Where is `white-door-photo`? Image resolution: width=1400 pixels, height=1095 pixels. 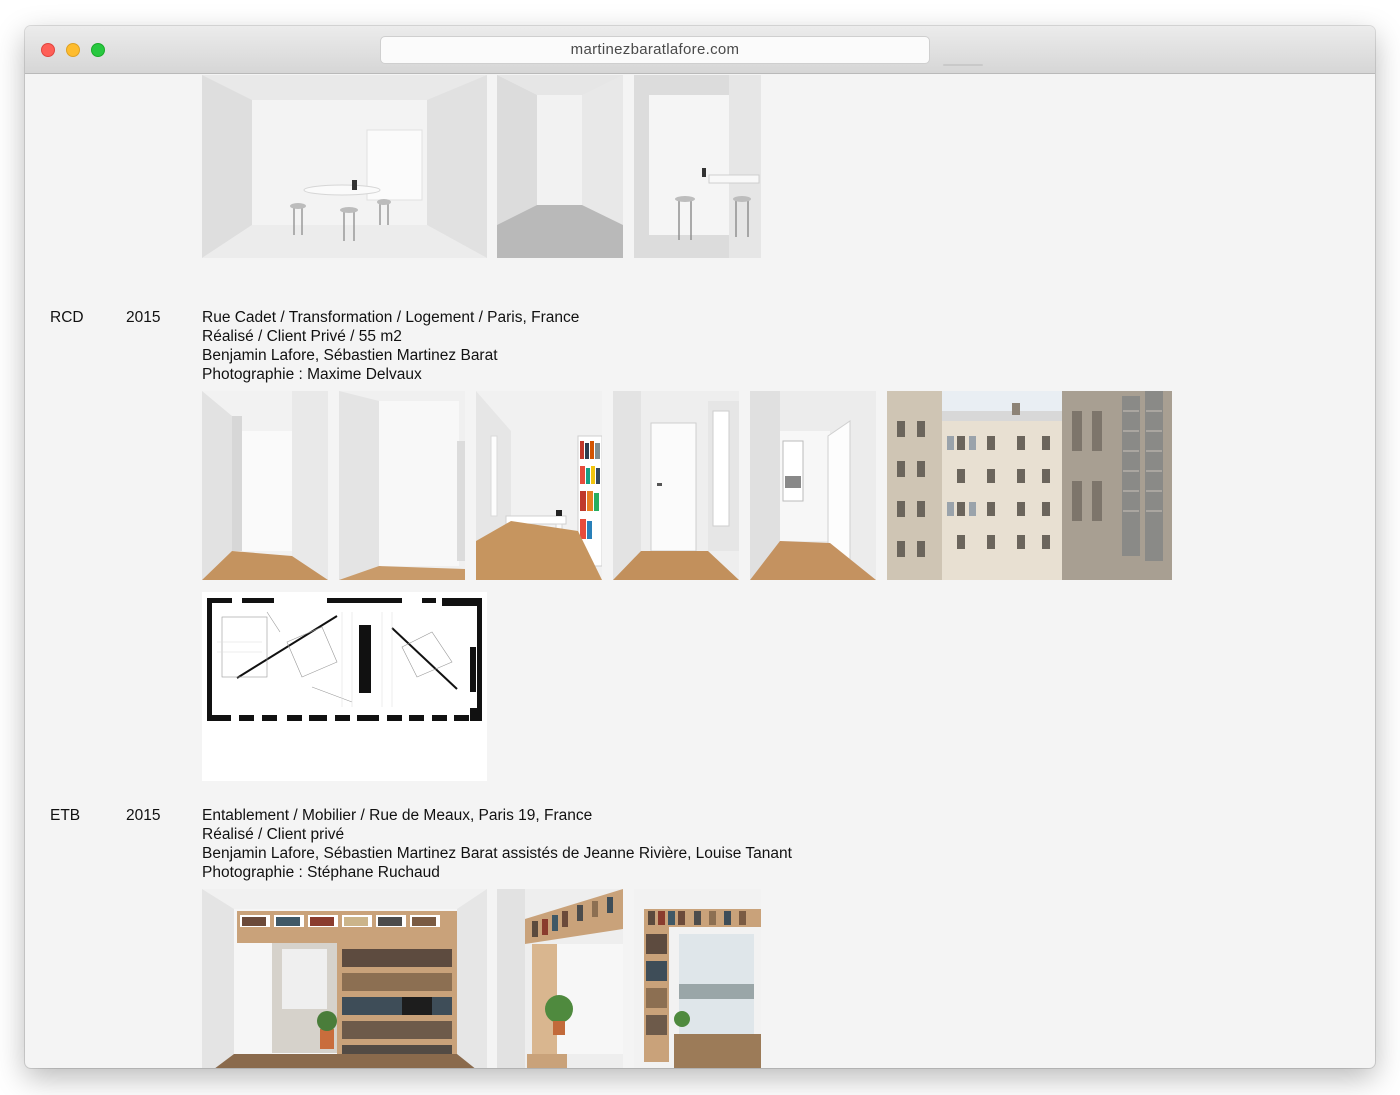
white-door-photo is located at coordinates (697, 166).